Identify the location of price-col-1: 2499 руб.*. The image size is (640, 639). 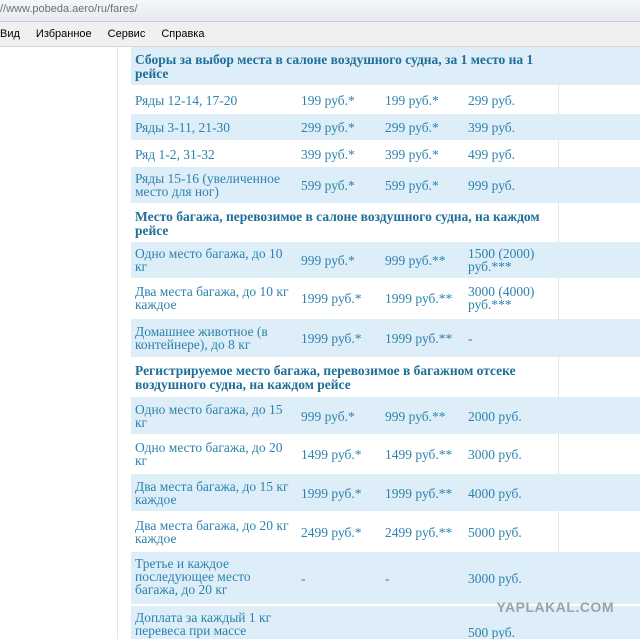
(331, 532).